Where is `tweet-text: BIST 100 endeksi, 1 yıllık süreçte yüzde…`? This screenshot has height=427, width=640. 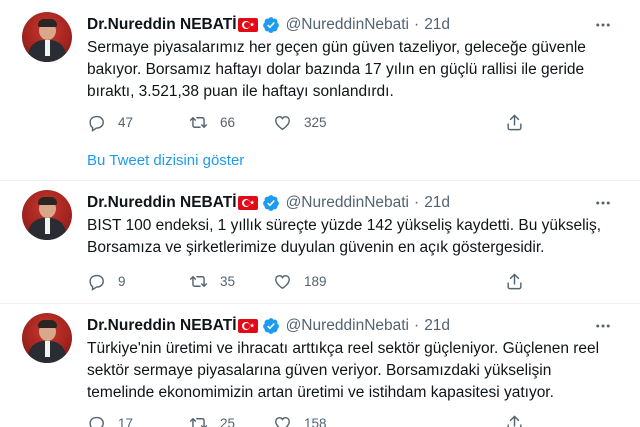 tweet-text: BIST 100 endeksi, 1 yıllık süreçte yüzde… is located at coordinates (344, 236).